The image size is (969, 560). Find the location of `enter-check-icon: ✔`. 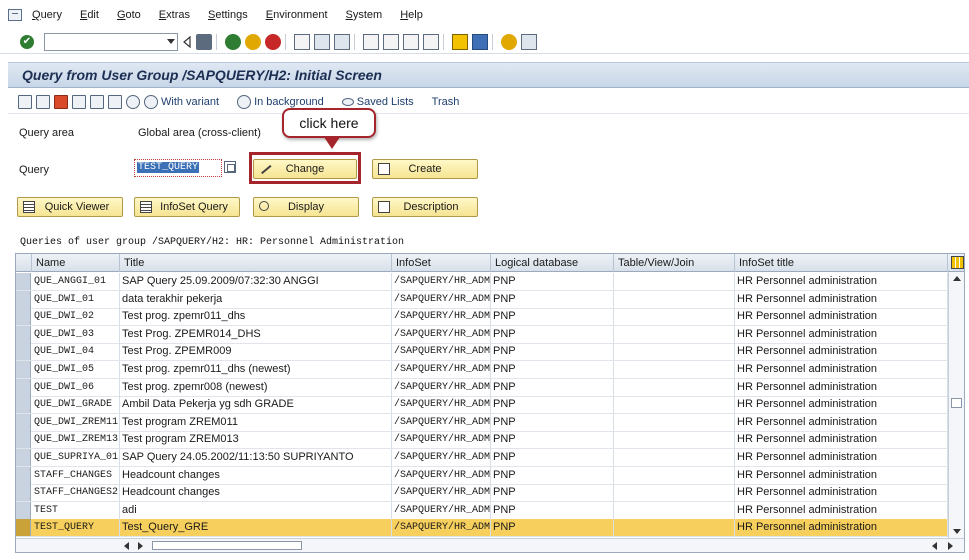

enter-check-icon: ✔ is located at coordinates (27, 41).